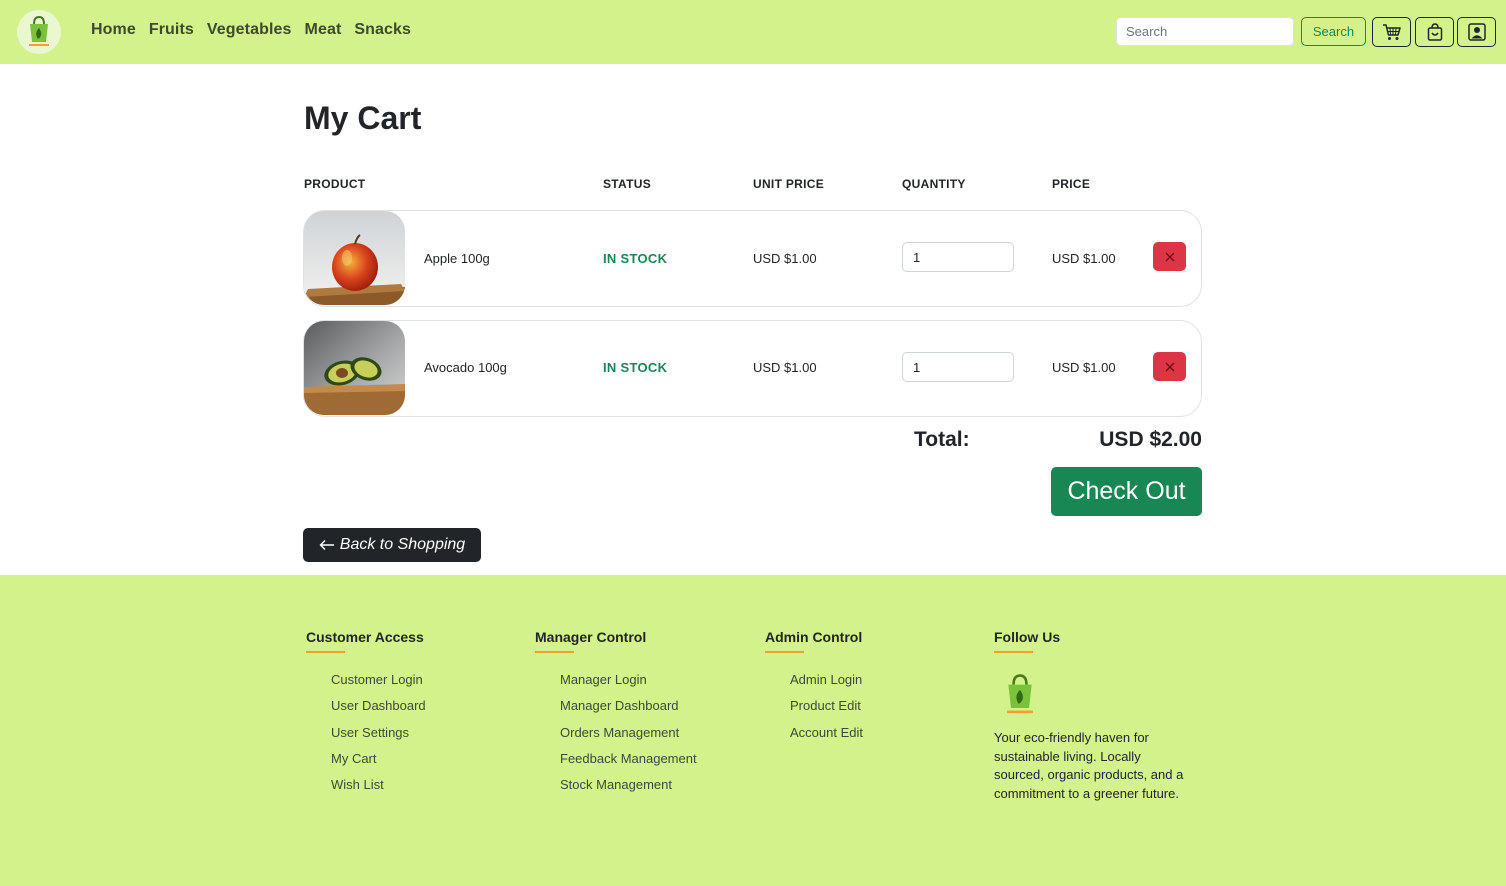 The height and width of the screenshot is (886, 1506). I want to click on footer-heading: Customer Access, so click(365, 637).